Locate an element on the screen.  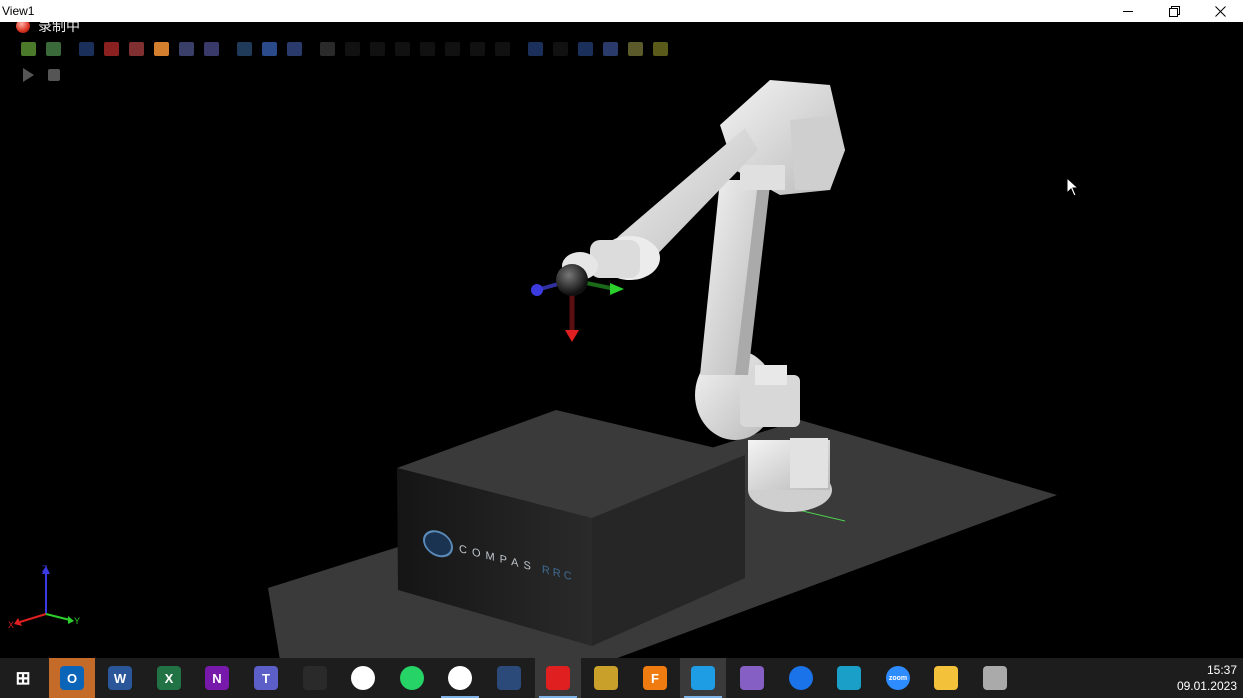
ruler-icon is located at coordinates (269, 49).